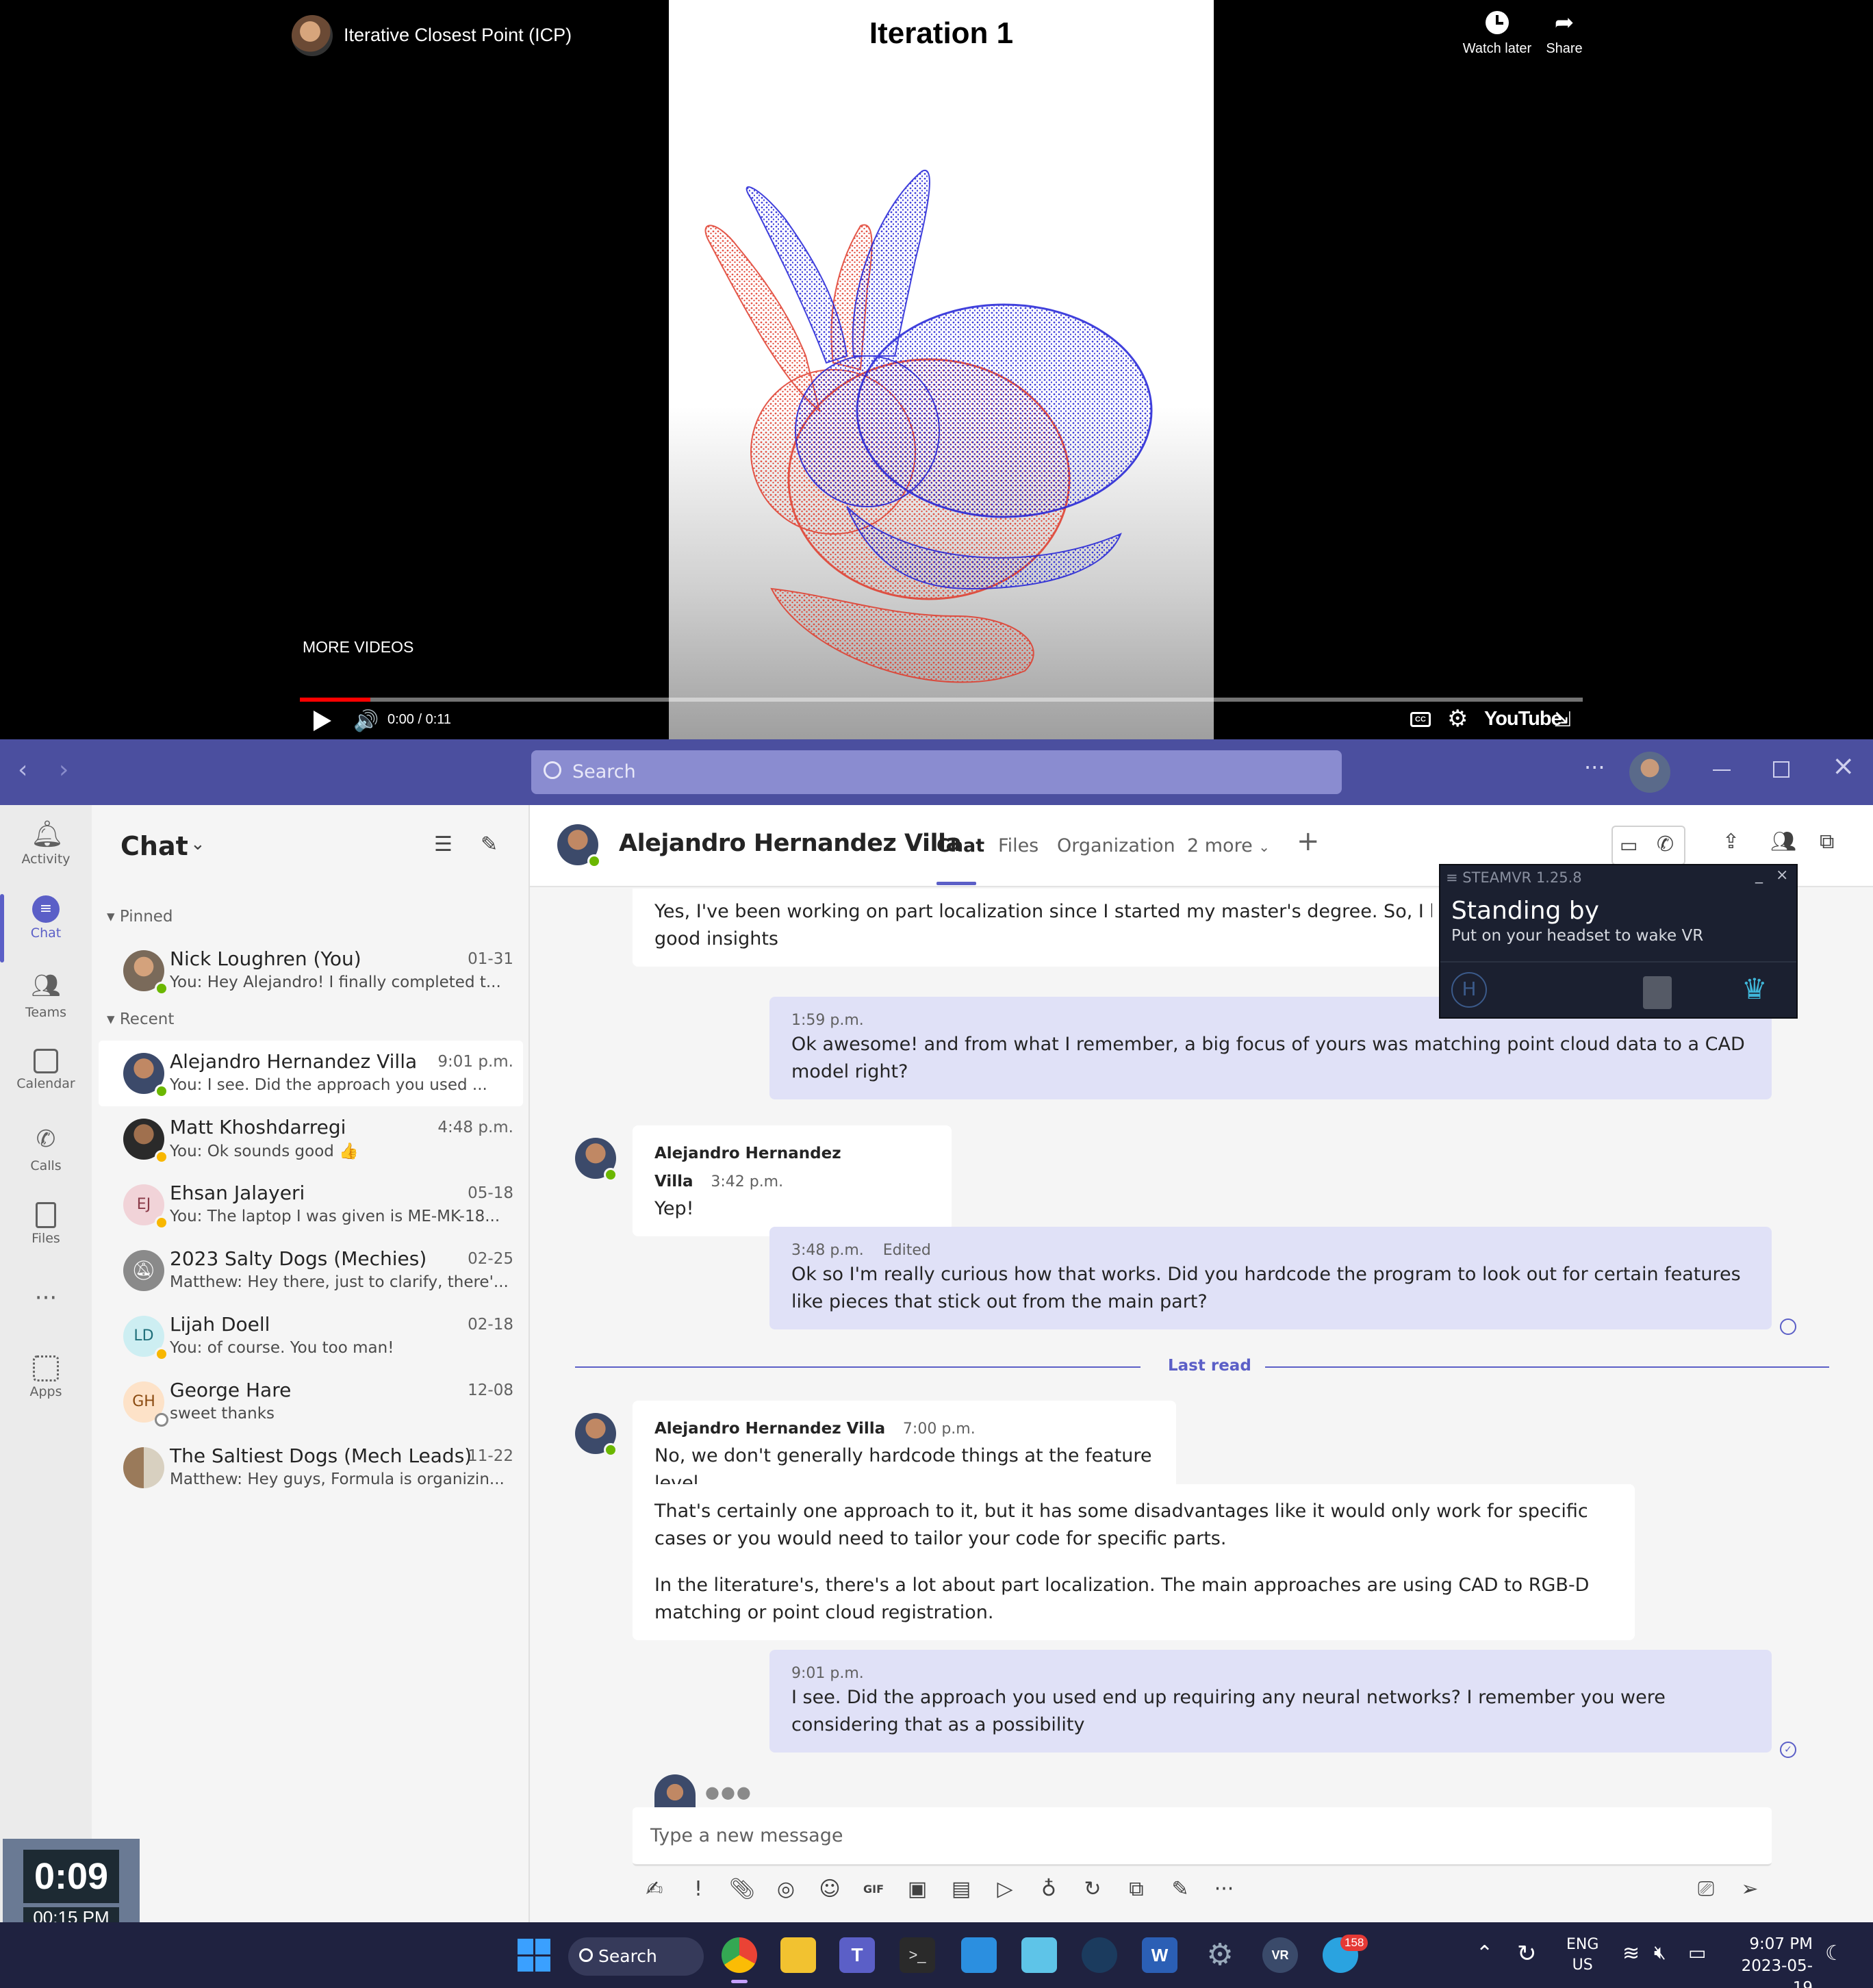 The image size is (1873, 1988). Describe the element at coordinates (1092, 1889) in the screenshot. I see `loop-refresh-icon: ↻` at that location.